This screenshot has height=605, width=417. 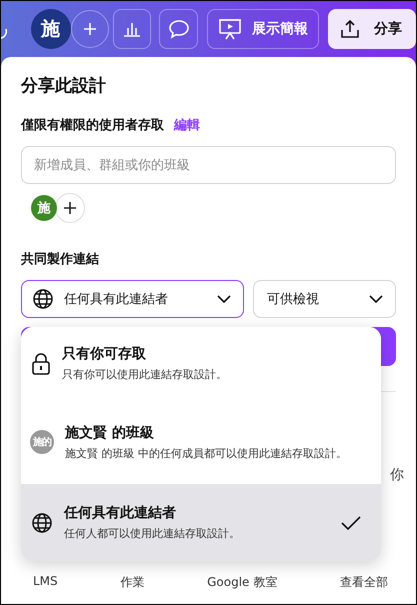 What do you see at coordinates (350, 29) in the screenshot?
I see `upload-icon` at bounding box center [350, 29].